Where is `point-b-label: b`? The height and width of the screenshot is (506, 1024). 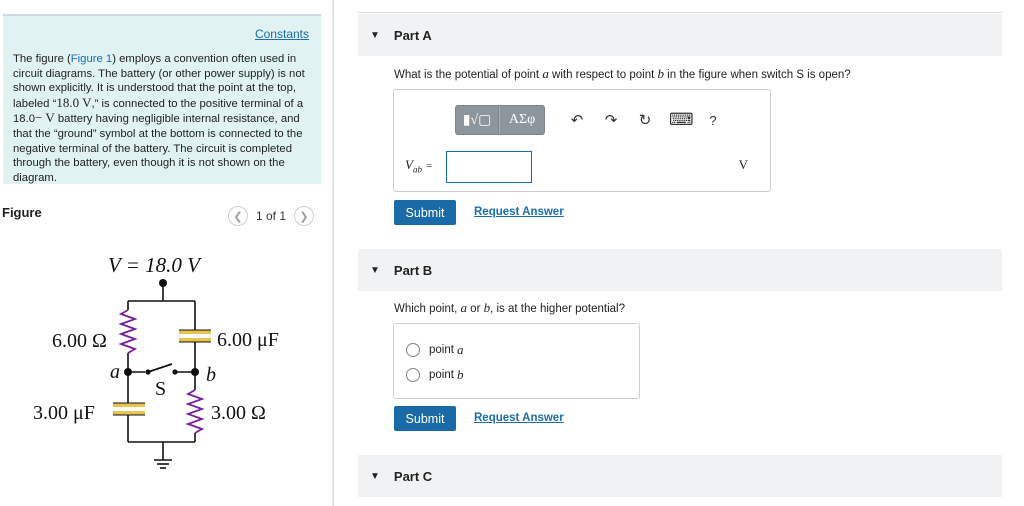 point-b-label: b is located at coordinates (211, 375).